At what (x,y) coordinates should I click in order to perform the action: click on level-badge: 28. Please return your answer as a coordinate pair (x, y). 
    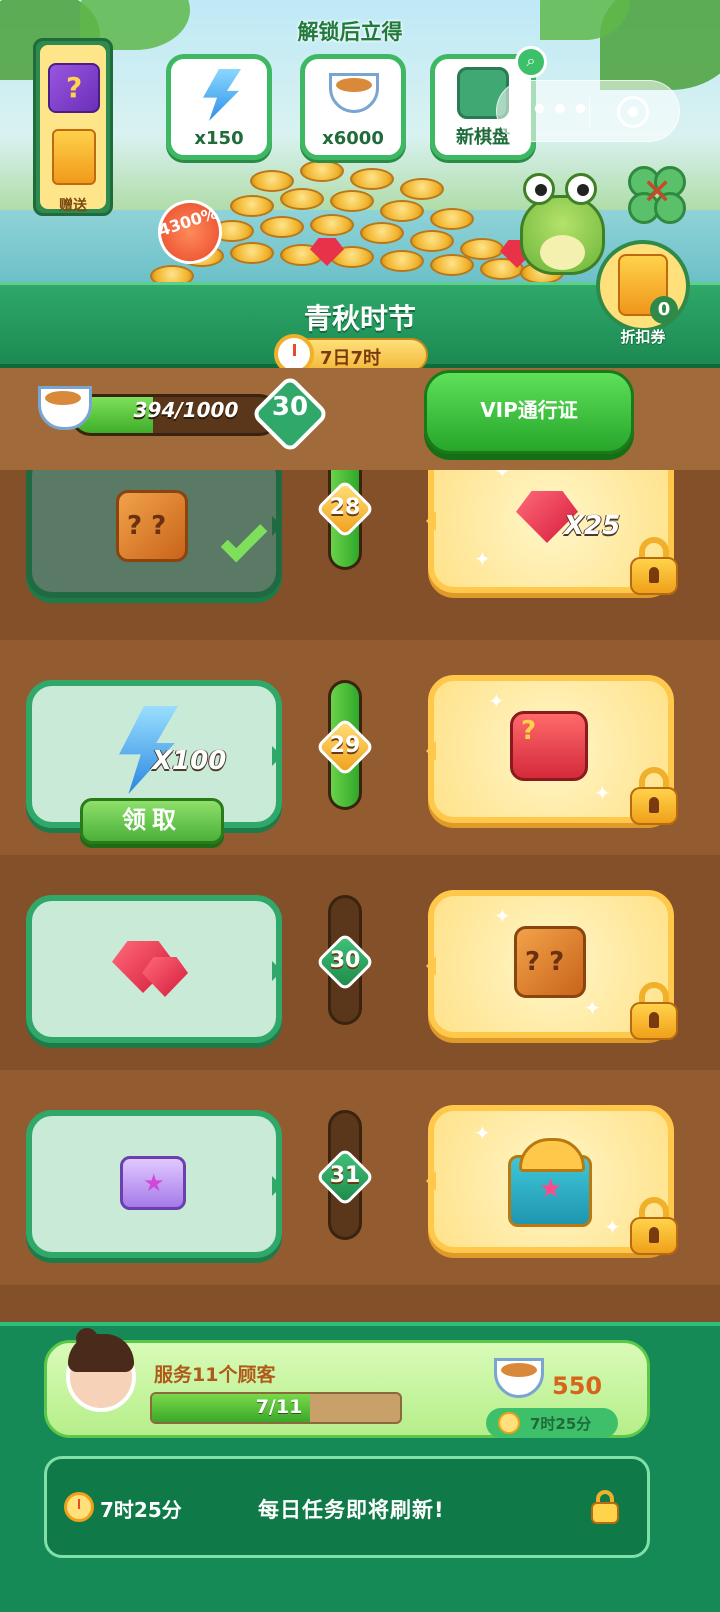
    Looking at the image, I should click on (345, 509).